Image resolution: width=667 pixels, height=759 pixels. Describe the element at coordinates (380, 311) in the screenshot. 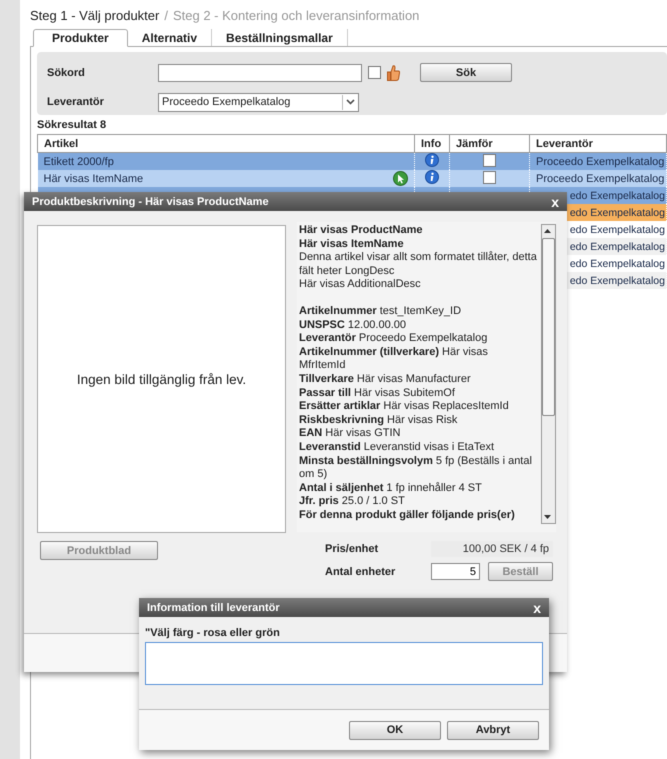

I see `property-text: Artikelnummer test_ItemKey_ID` at that location.